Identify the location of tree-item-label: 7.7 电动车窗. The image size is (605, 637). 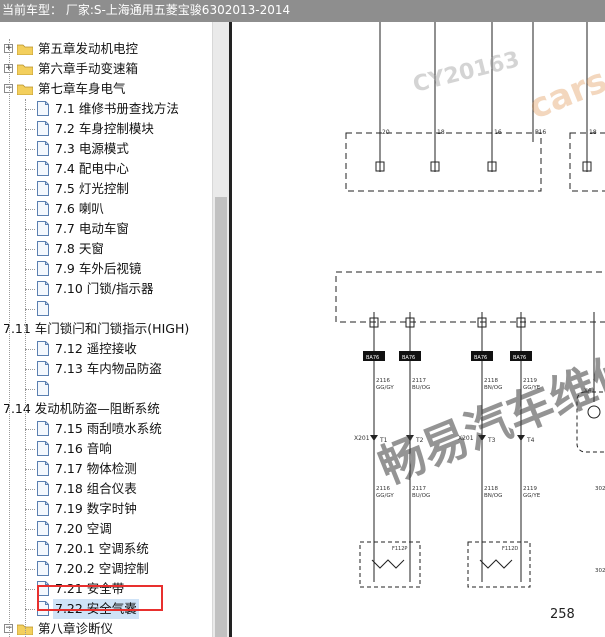
(92, 228).